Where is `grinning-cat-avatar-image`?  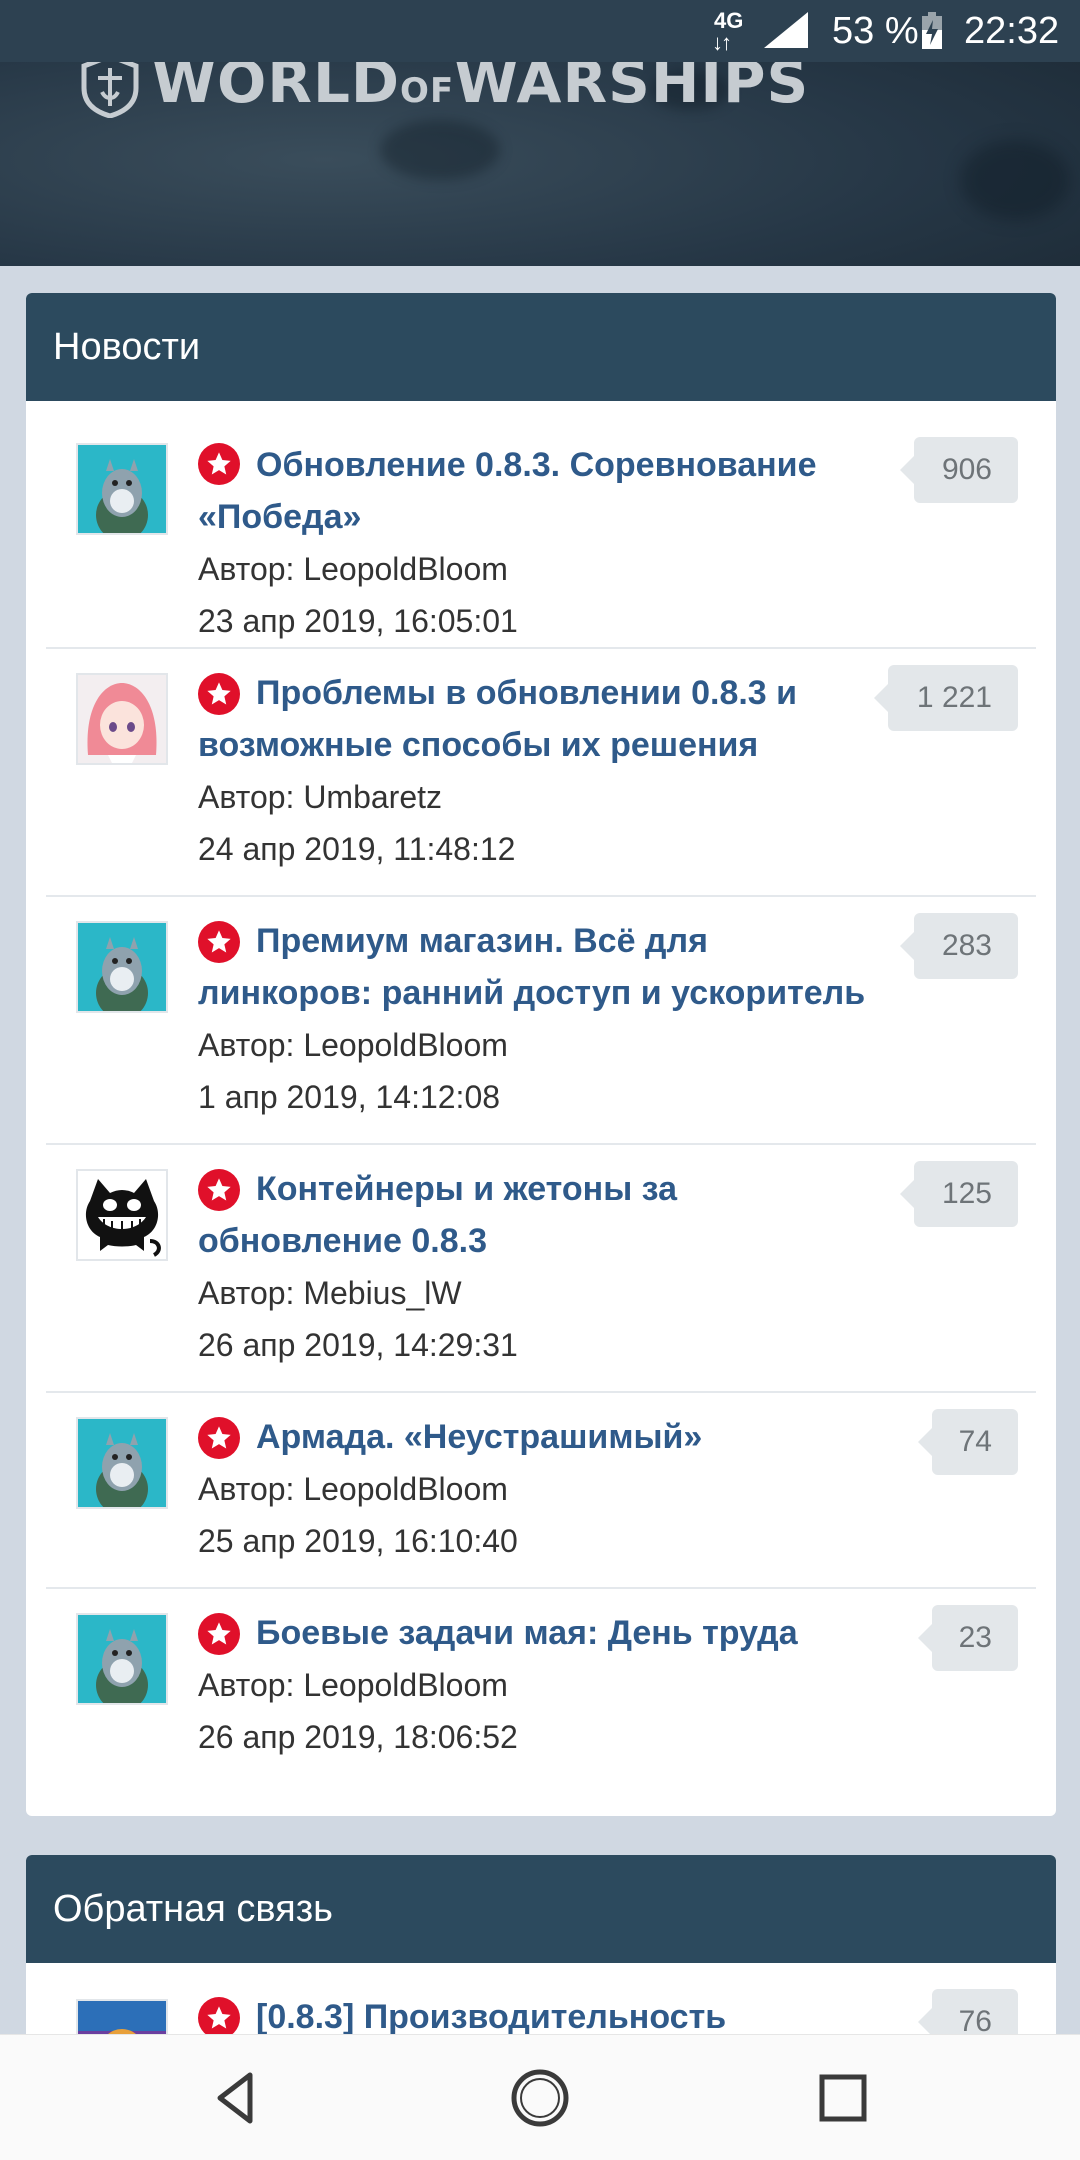 grinning-cat-avatar-image is located at coordinates (122, 1215).